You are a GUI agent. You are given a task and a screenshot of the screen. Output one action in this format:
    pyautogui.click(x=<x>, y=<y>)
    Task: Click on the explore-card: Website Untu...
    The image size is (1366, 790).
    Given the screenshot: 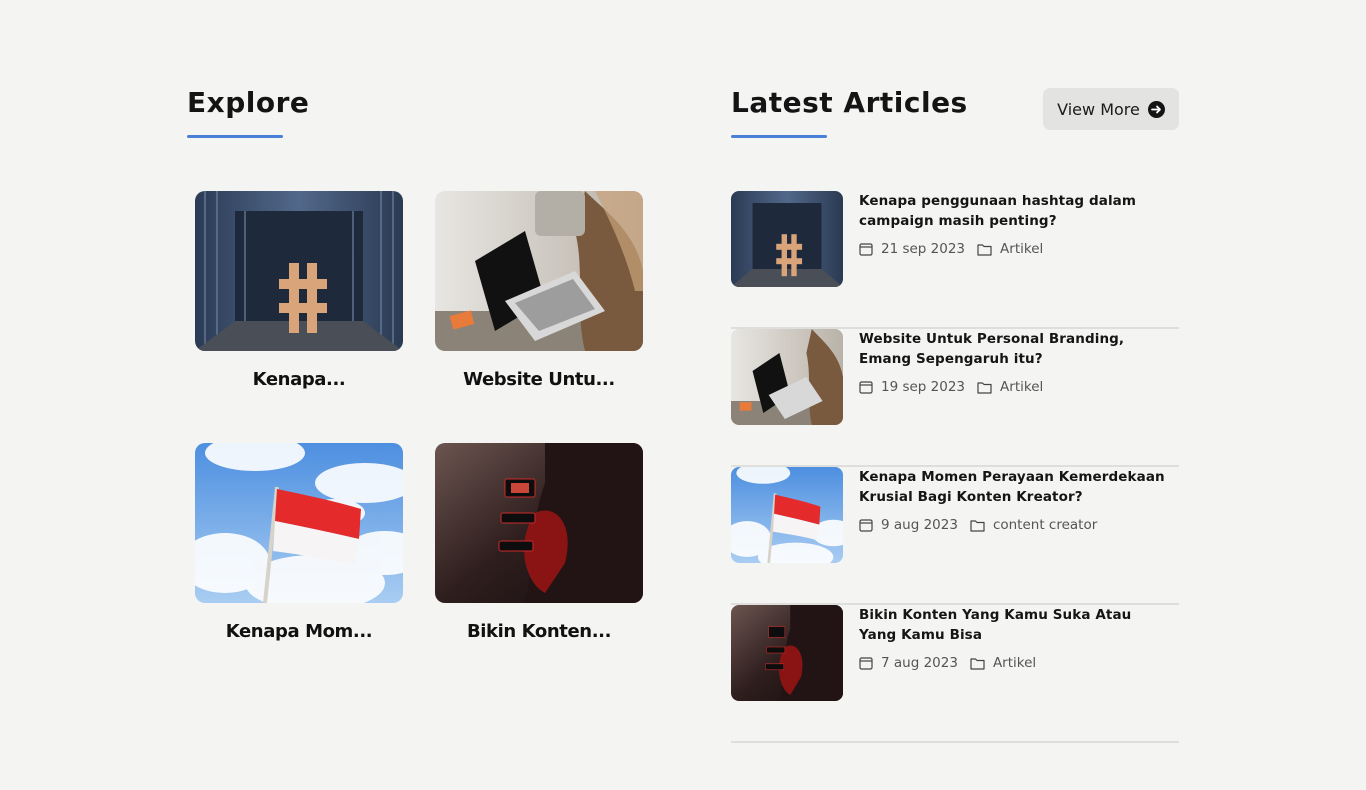 What is the action you would take?
    pyautogui.click(x=539, y=317)
    